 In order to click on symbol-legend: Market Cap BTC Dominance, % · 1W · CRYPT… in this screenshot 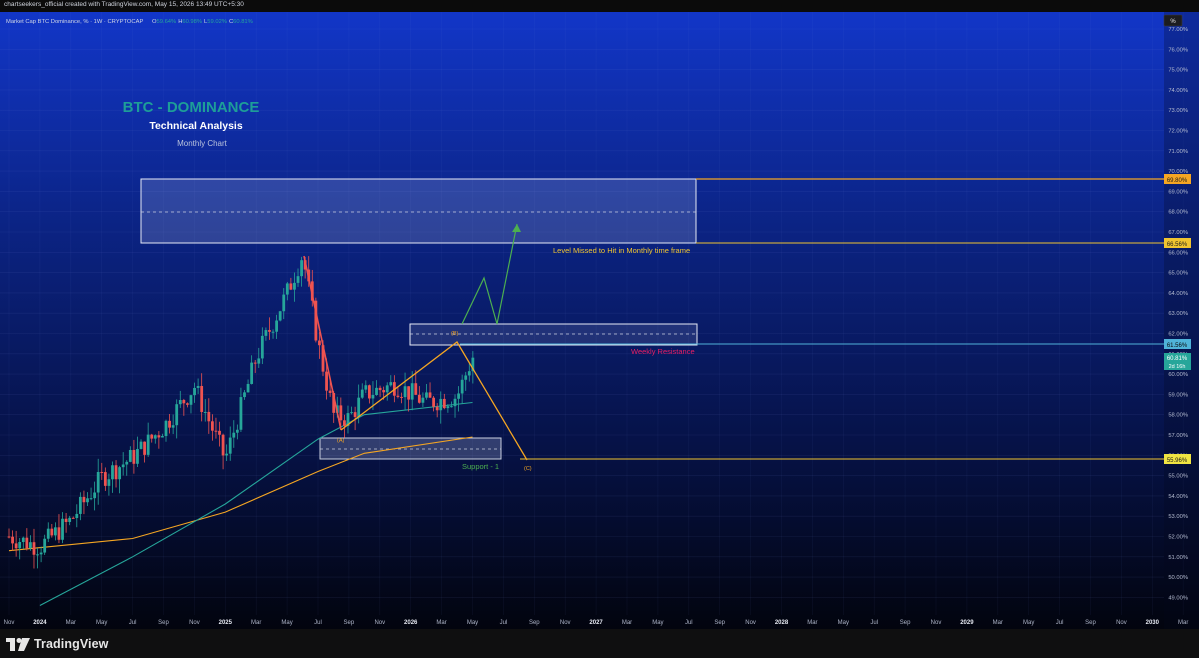, I will do `click(129, 22)`.